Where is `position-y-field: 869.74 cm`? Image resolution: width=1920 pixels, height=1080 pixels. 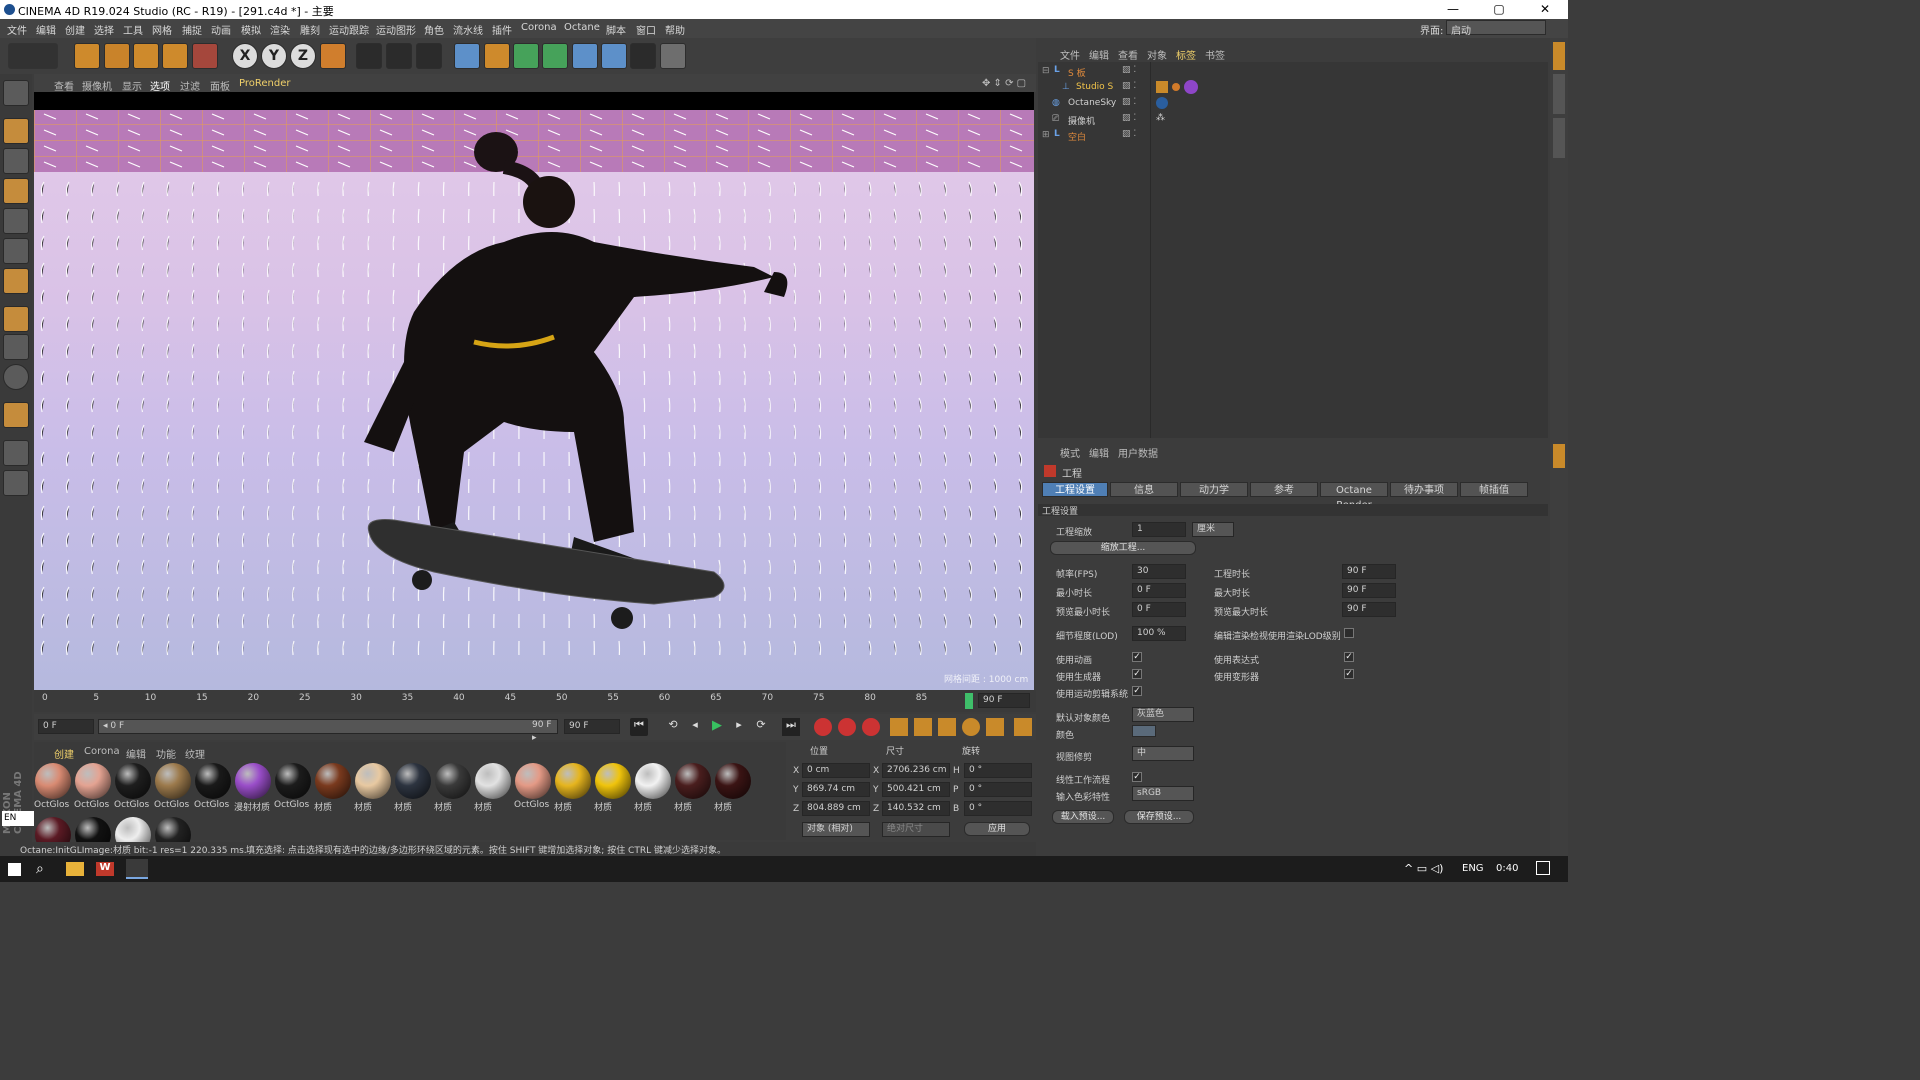
position-y-field: 869.74 cm is located at coordinates (836, 789).